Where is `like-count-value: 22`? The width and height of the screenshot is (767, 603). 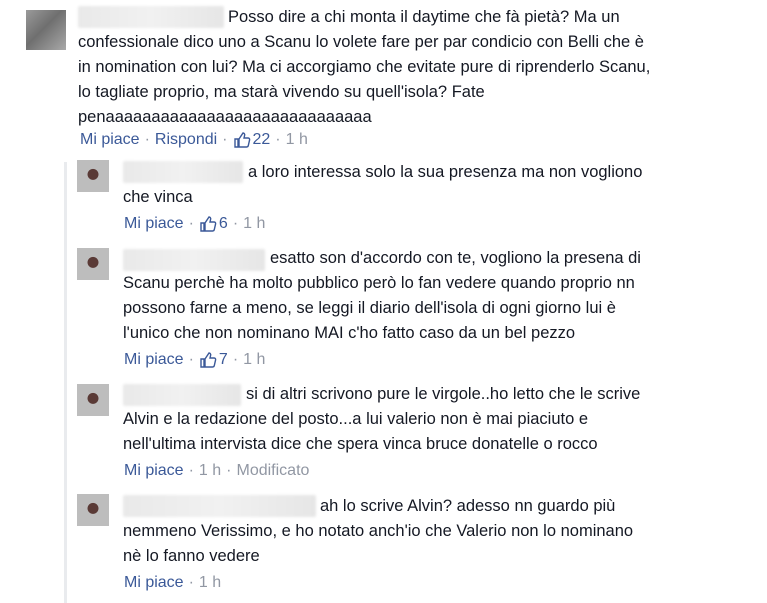 like-count-value: 22 is located at coordinates (261, 139).